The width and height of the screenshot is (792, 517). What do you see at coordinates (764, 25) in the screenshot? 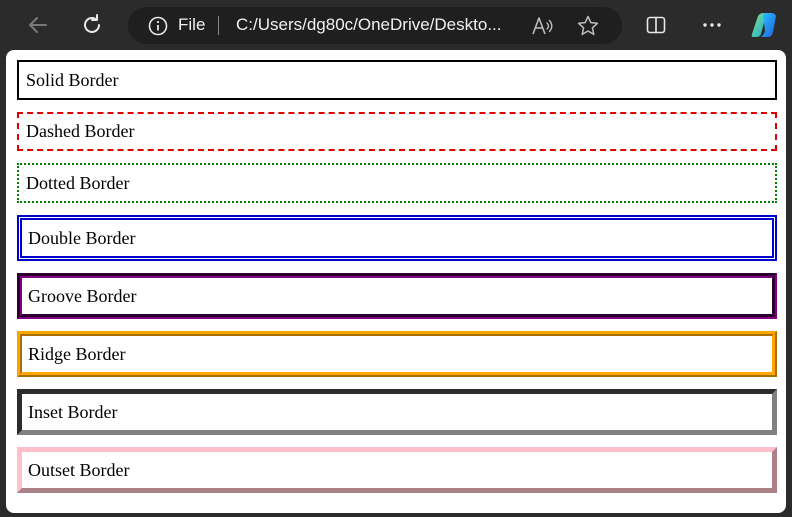
I see `copilot-icon` at bounding box center [764, 25].